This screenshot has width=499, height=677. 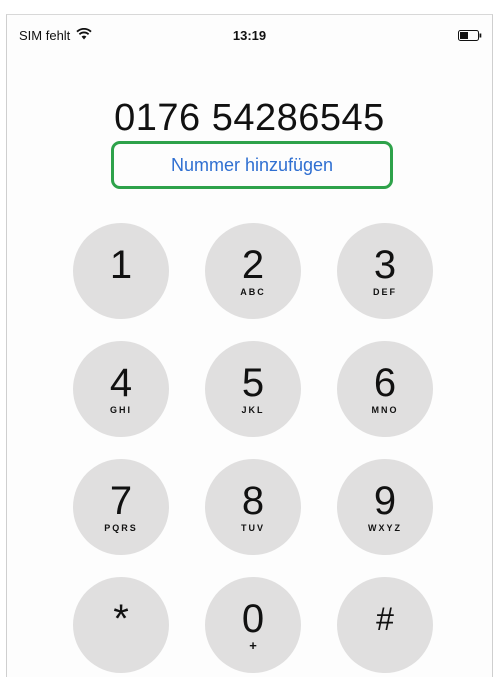 I want to click on key-digit: 5, so click(x=253, y=383).